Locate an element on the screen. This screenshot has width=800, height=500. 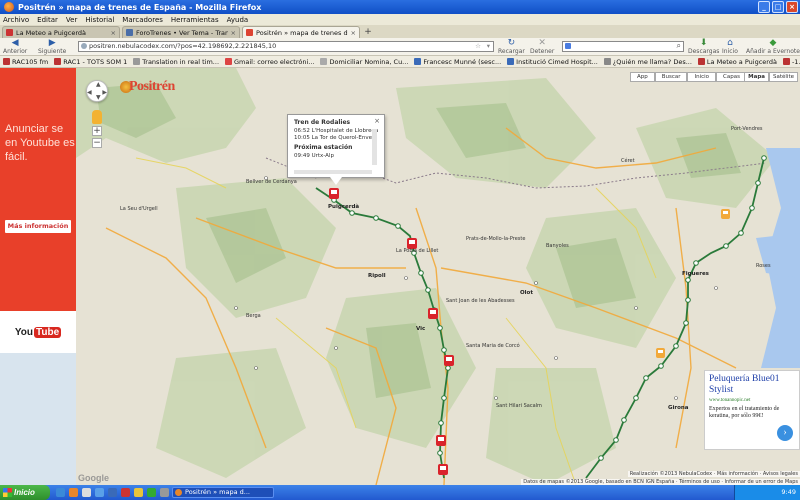
map-type-satellite: Satélite is located at coordinates (783, 77).